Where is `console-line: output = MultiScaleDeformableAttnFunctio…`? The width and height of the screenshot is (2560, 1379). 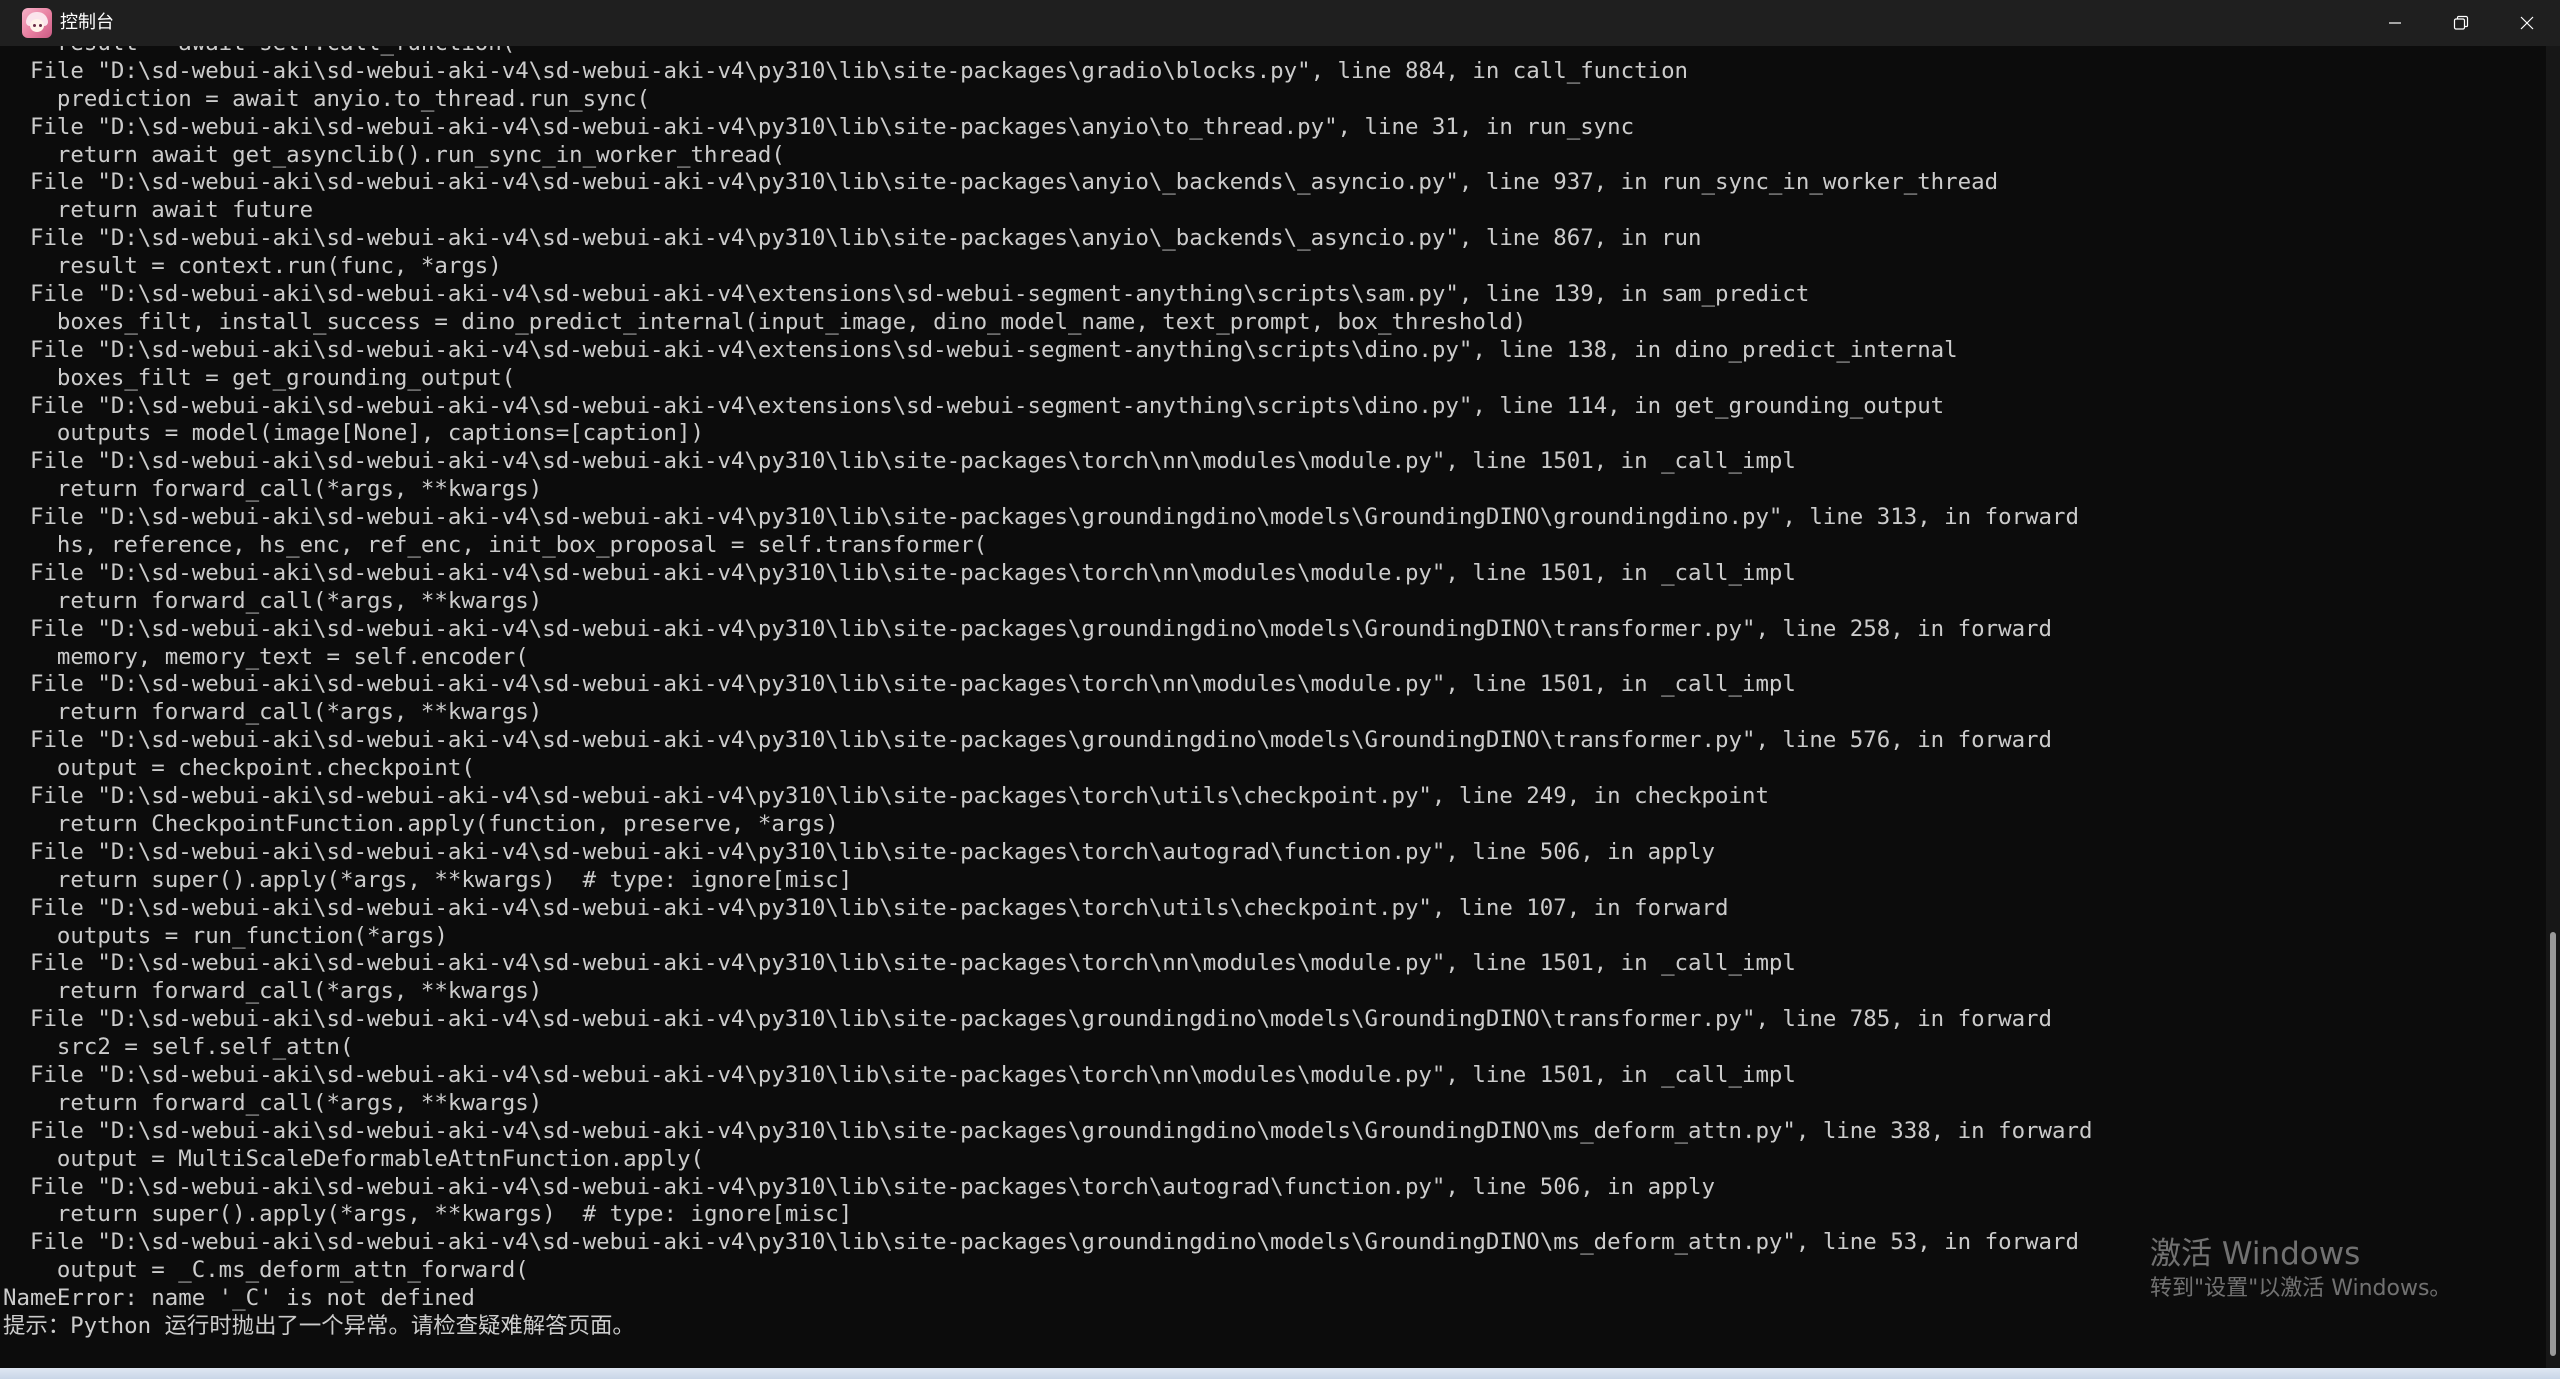 console-line: output = MultiScaleDeformableAttnFunctio… is located at coordinates (353, 1158).